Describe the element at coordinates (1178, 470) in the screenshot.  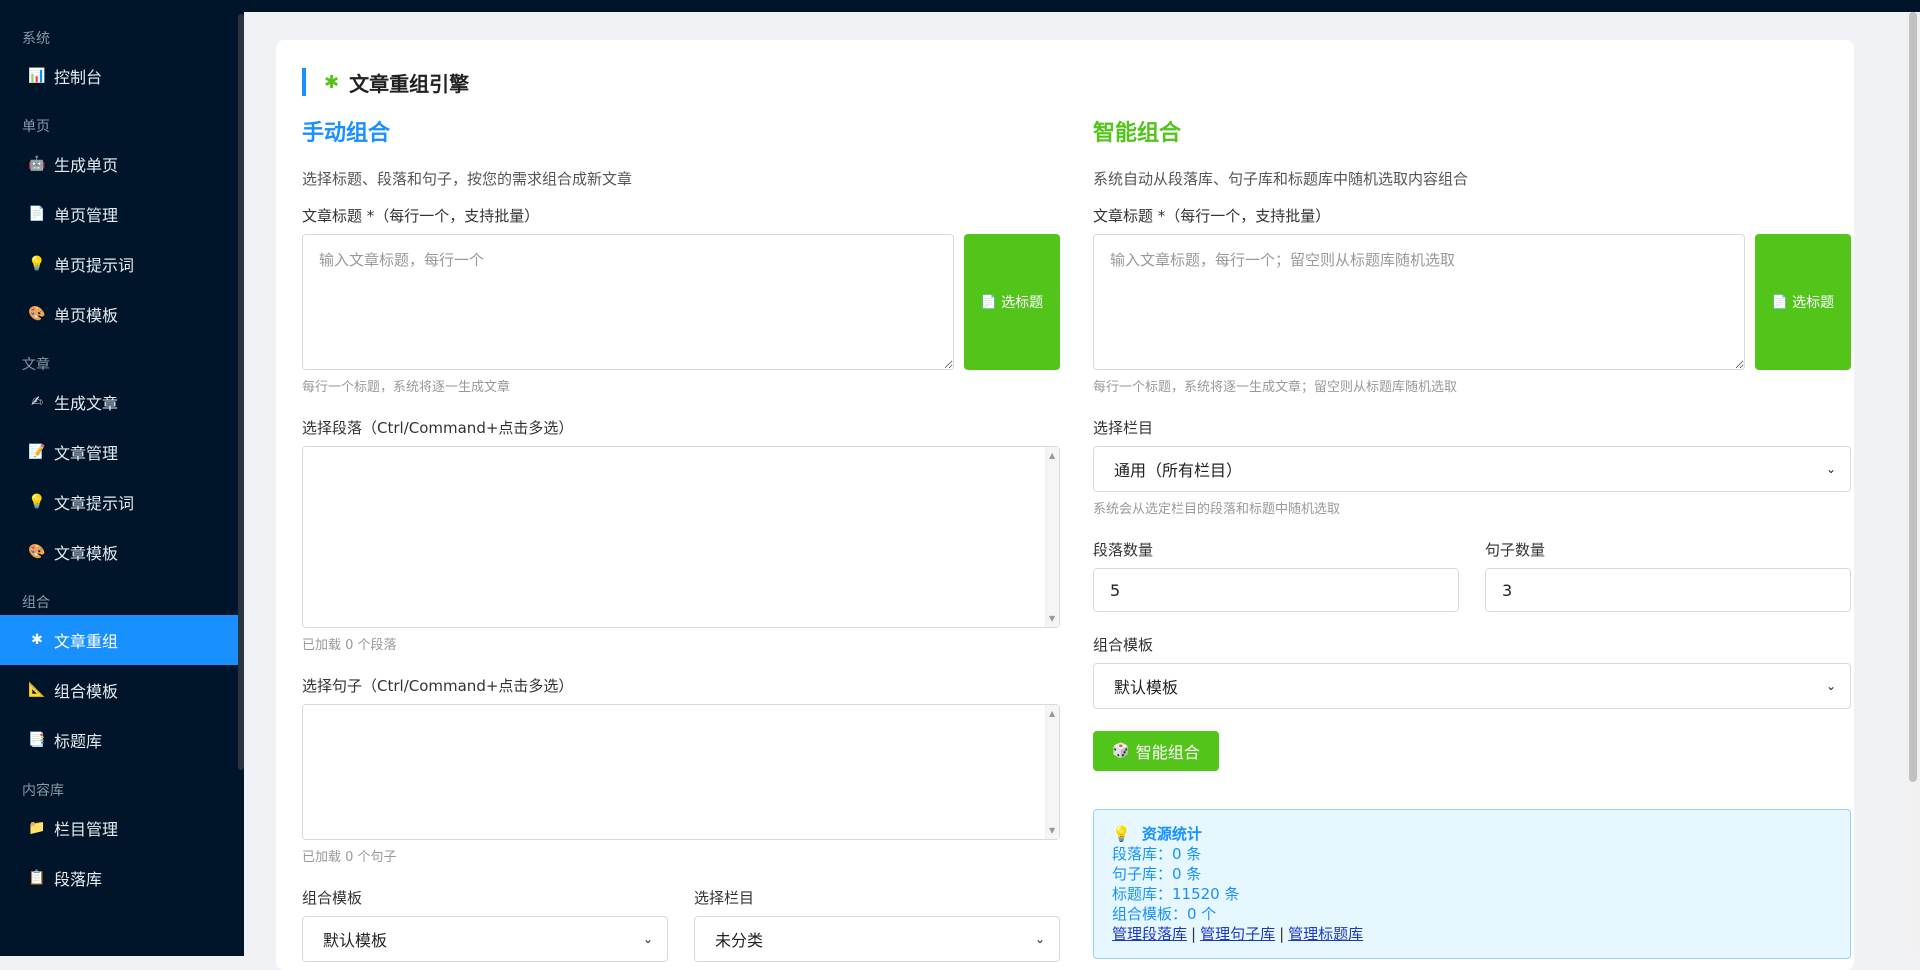
I see `smart-column-value: 通用（所有栏目）` at that location.